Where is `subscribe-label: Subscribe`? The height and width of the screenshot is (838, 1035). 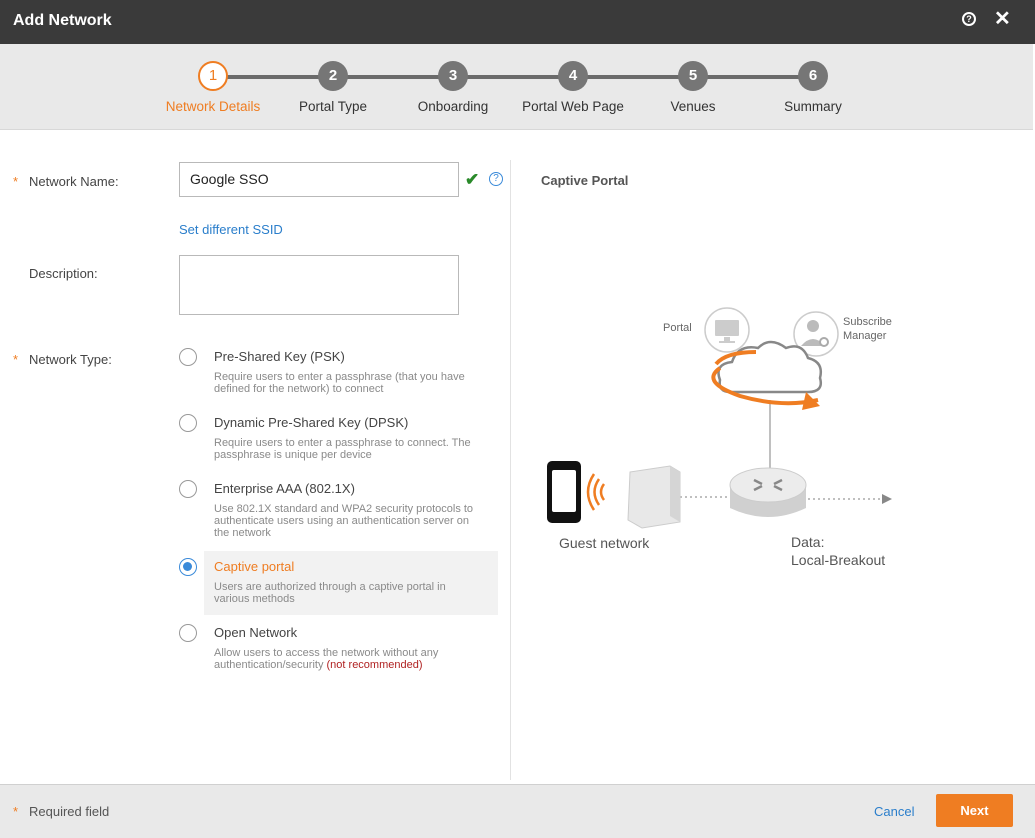 subscribe-label: Subscribe is located at coordinates (867, 322).